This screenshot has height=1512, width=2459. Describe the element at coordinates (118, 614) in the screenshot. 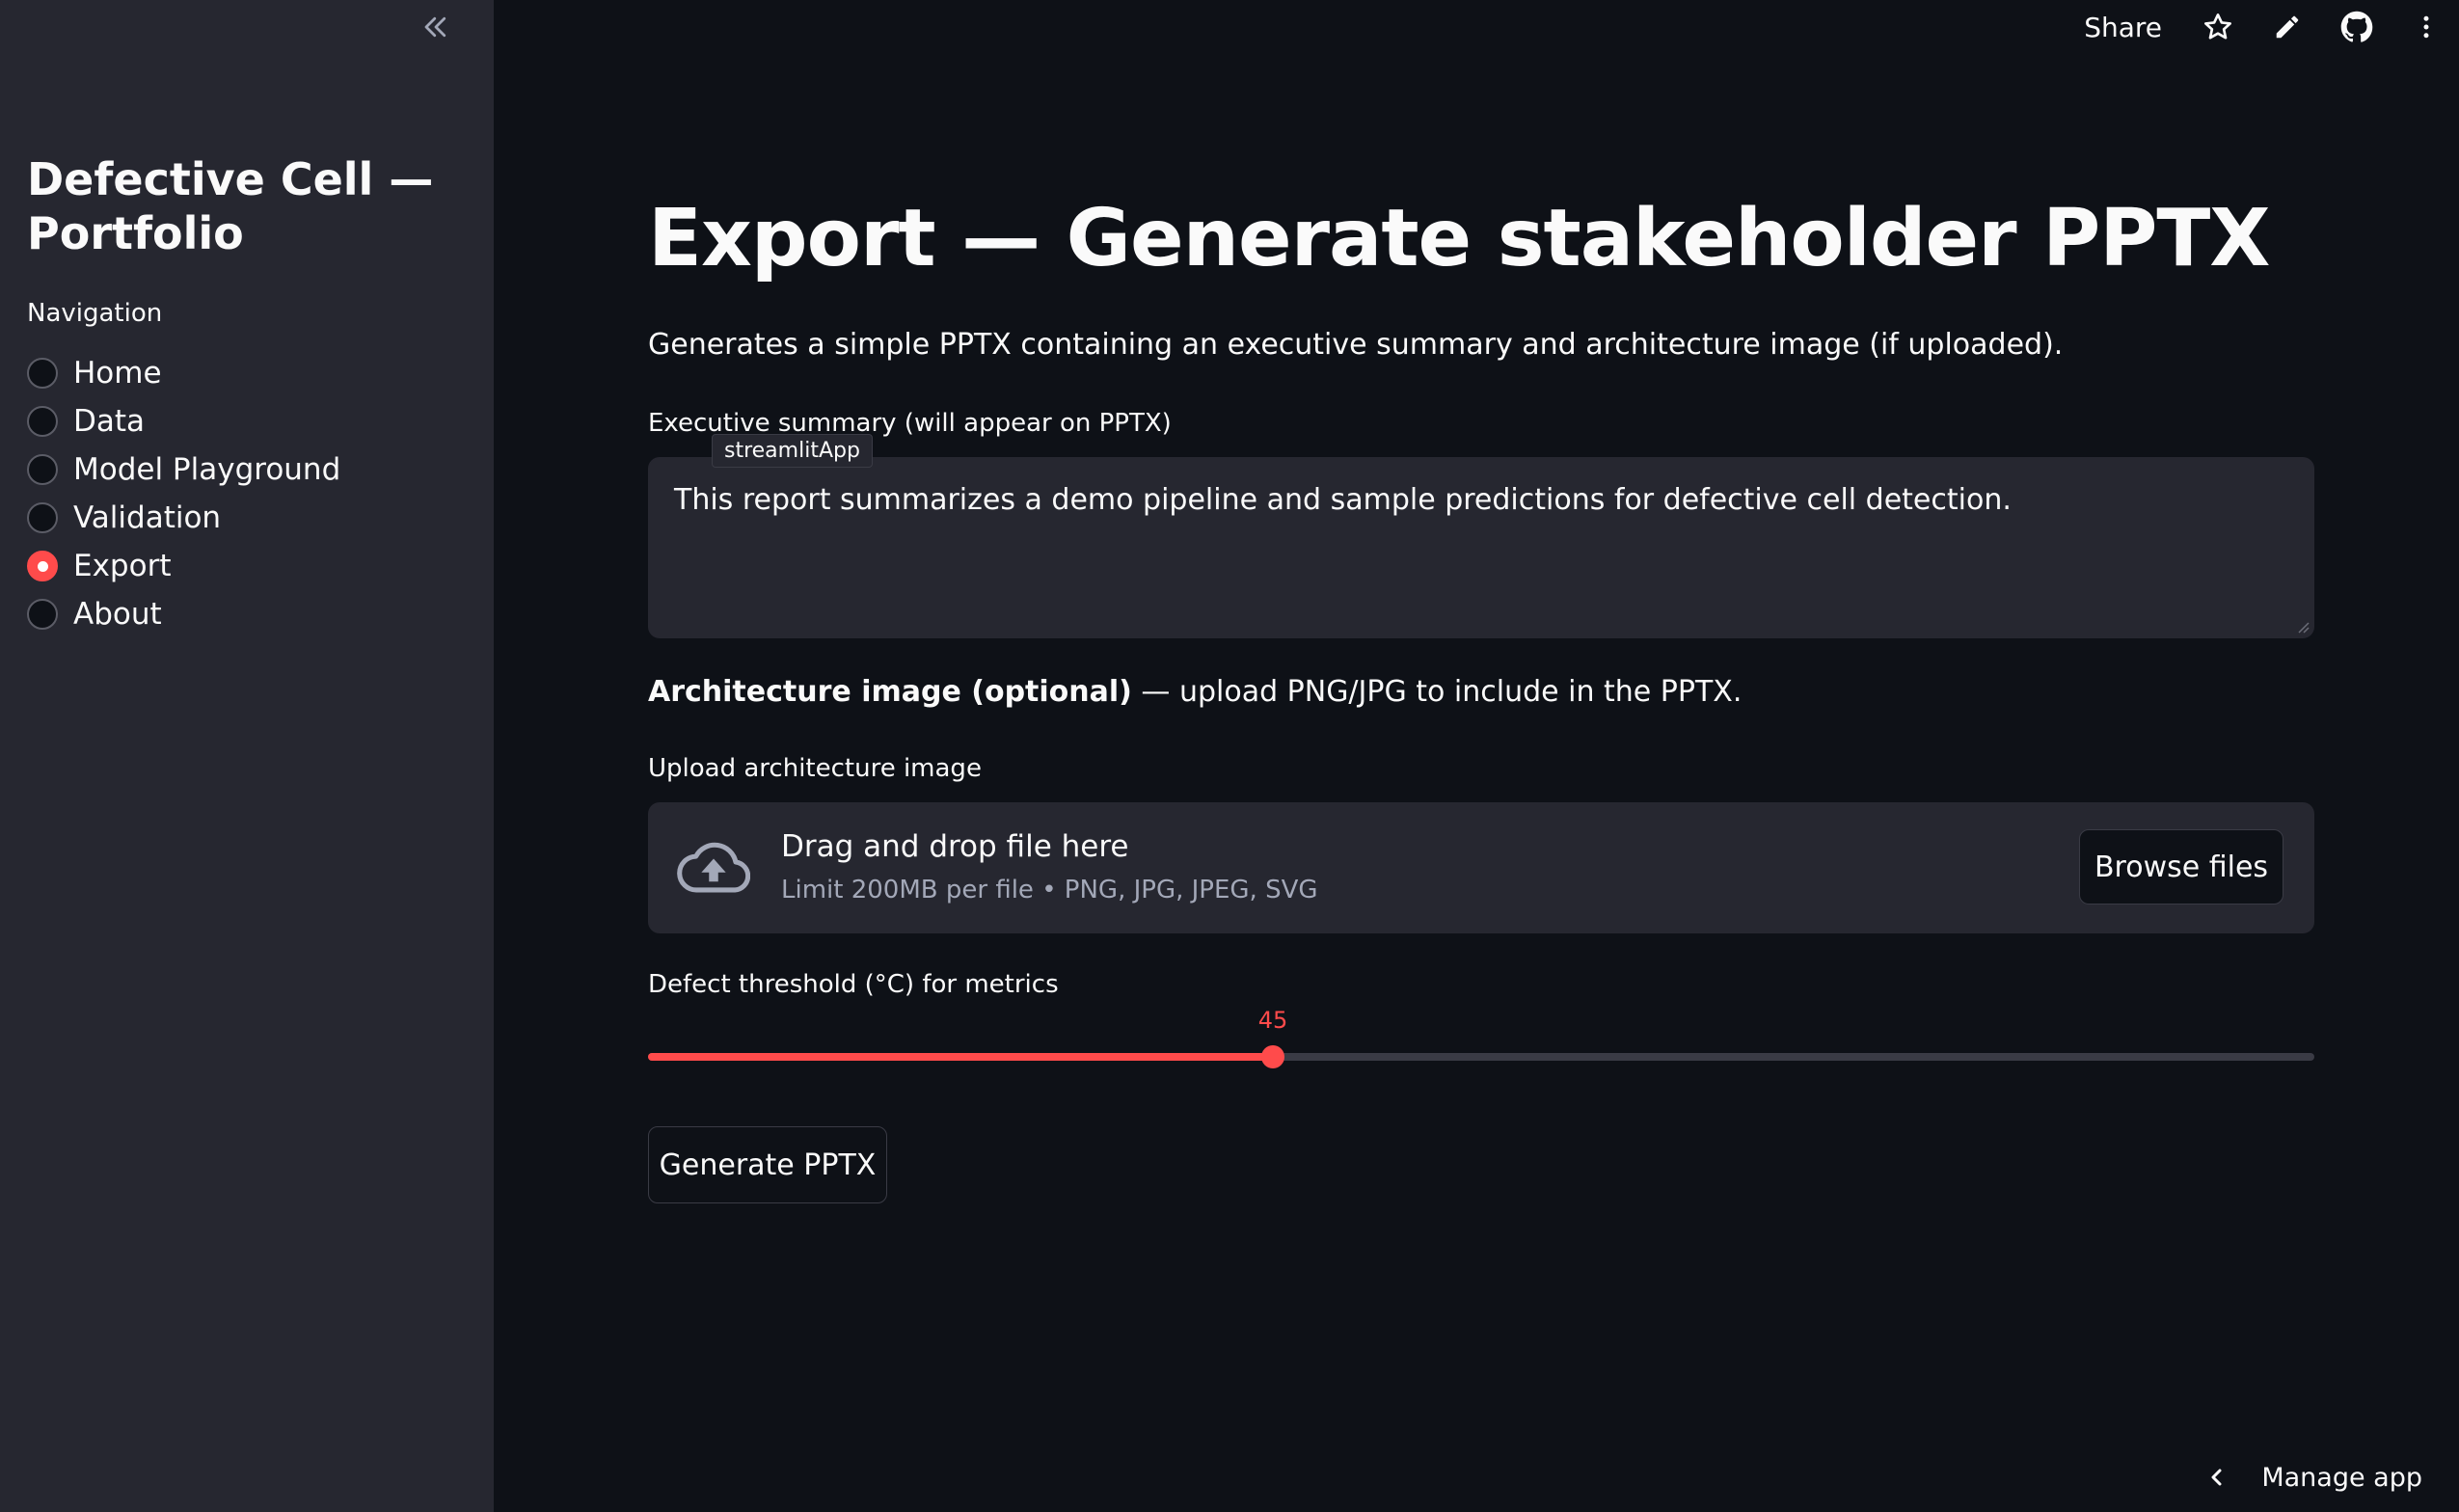

I see `nav-item-label: About` at that location.